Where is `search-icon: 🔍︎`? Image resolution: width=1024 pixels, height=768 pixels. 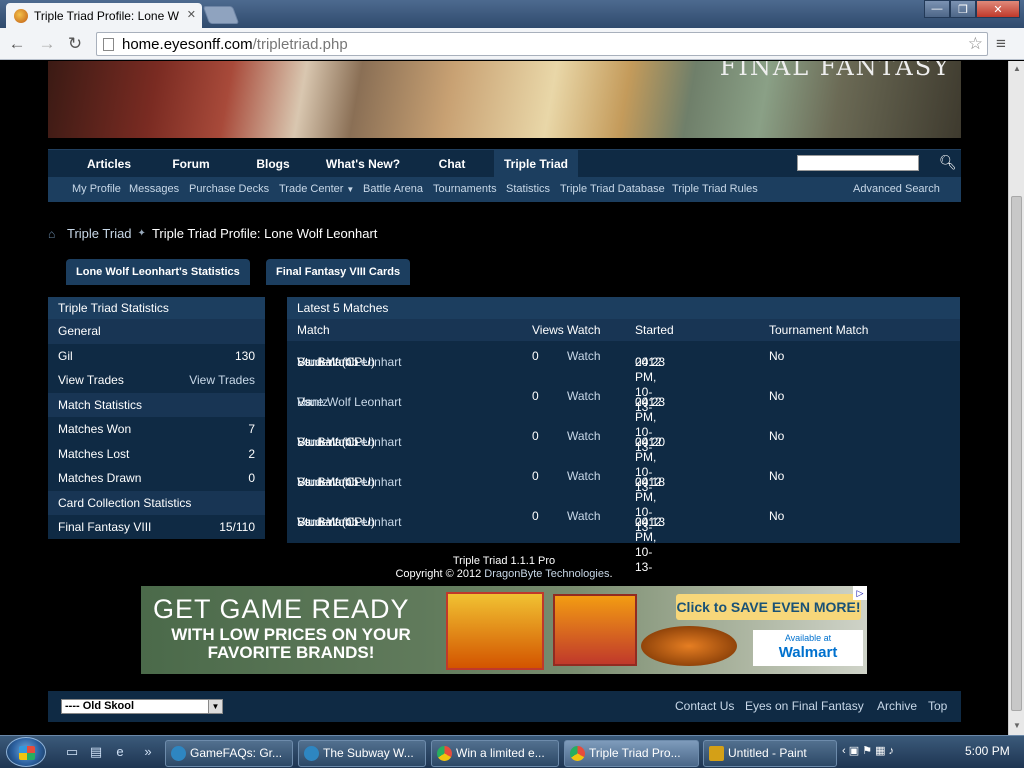
search-icon: 🔍︎ is located at coordinates (948, 162).